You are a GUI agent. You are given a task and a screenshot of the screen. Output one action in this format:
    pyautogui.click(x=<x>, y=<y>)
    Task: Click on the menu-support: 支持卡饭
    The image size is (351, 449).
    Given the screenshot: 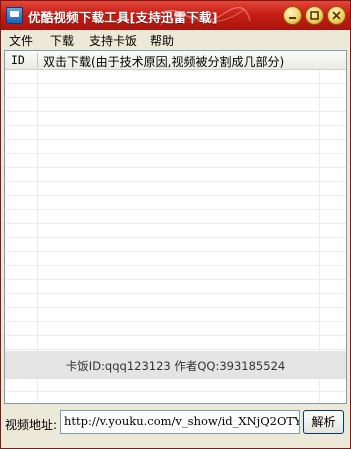 What is the action you would take?
    pyautogui.click(x=113, y=40)
    